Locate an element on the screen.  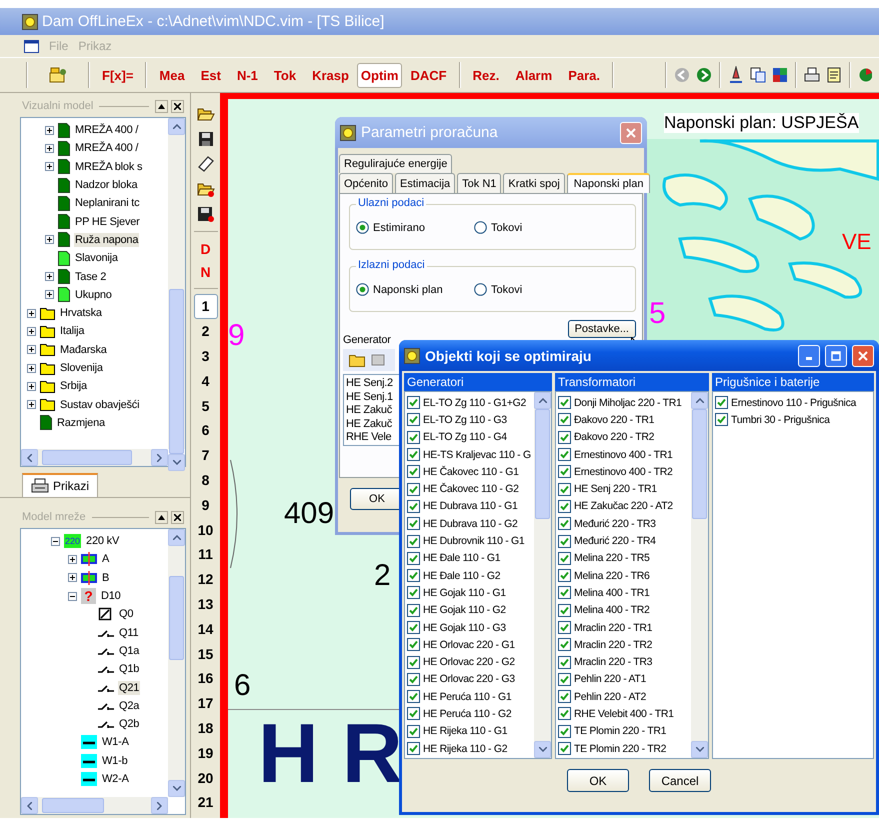
dialog-tab: Kratki spoj is located at coordinates (534, 183).